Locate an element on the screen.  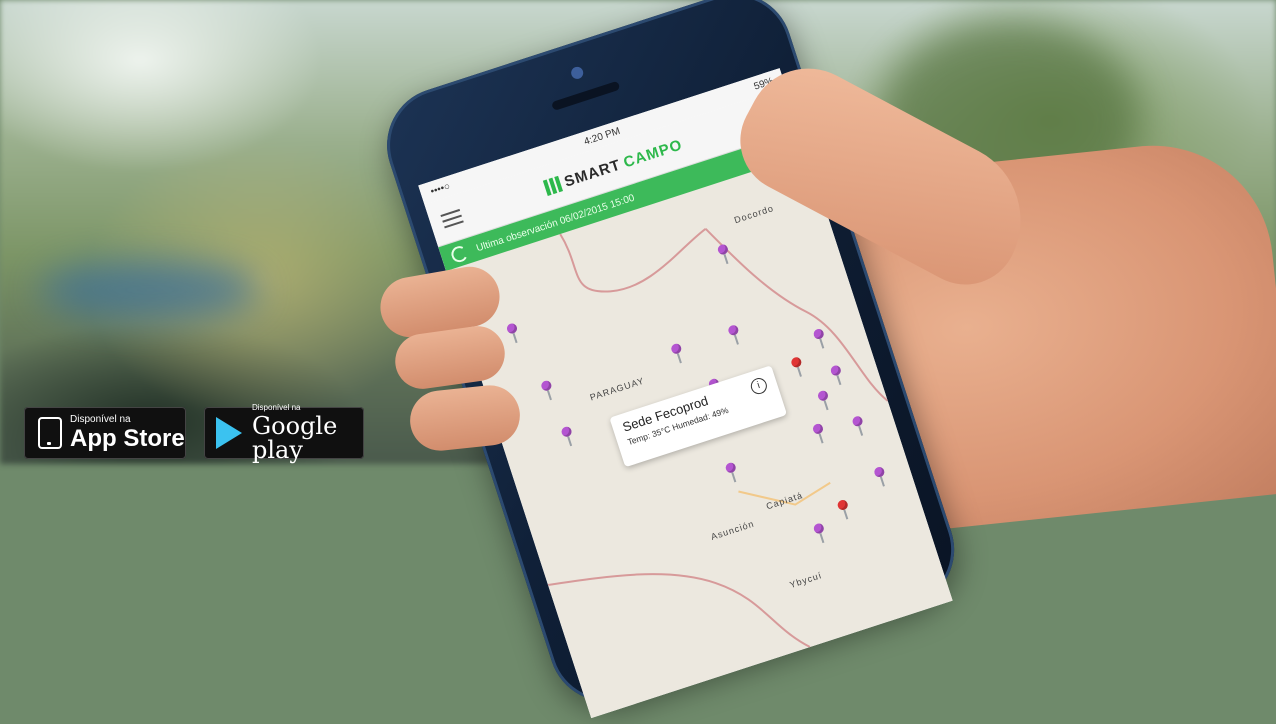
app-store-badge-text: Disponível na App Store is located at coordinates (127, 433).